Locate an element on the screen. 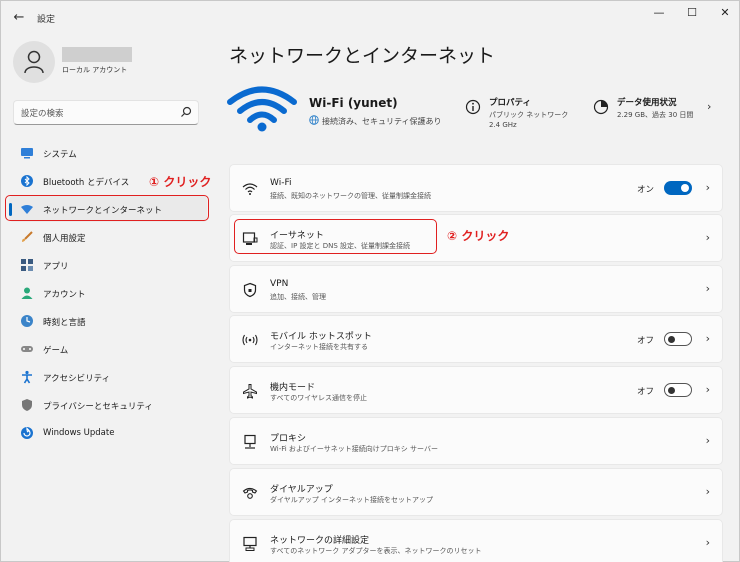  sidebar-item-label: システム is located at coordinates (60, 155).